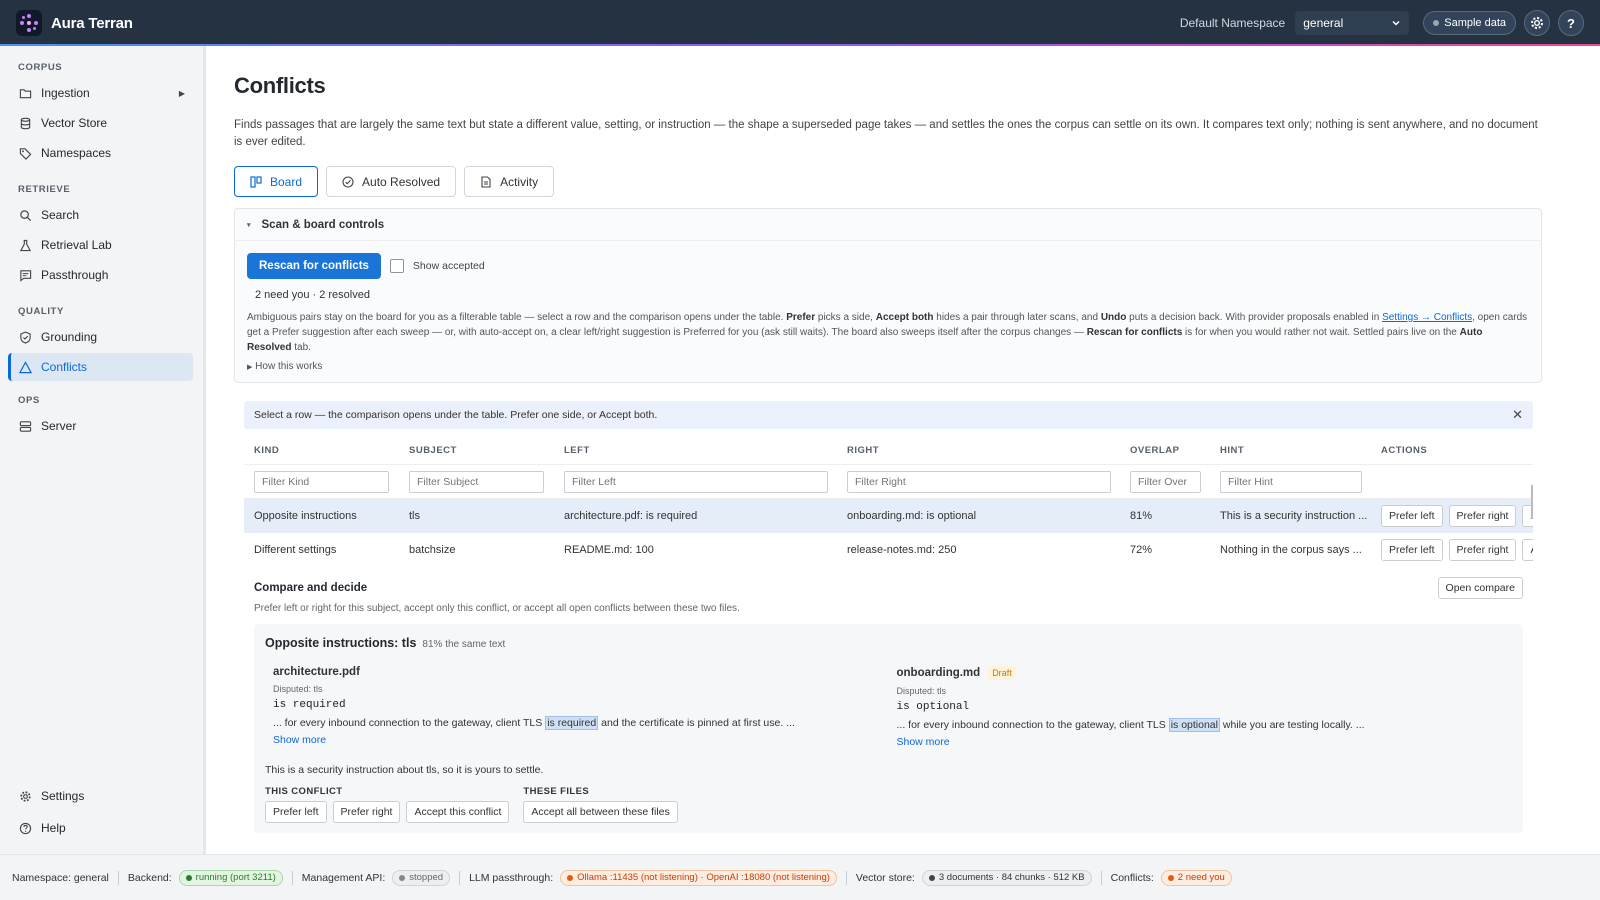  What do you see at coordinates (448, 266) in the screenshot?
I see `show-accepted-label: Show accepted` at bounding box center [448, 266].